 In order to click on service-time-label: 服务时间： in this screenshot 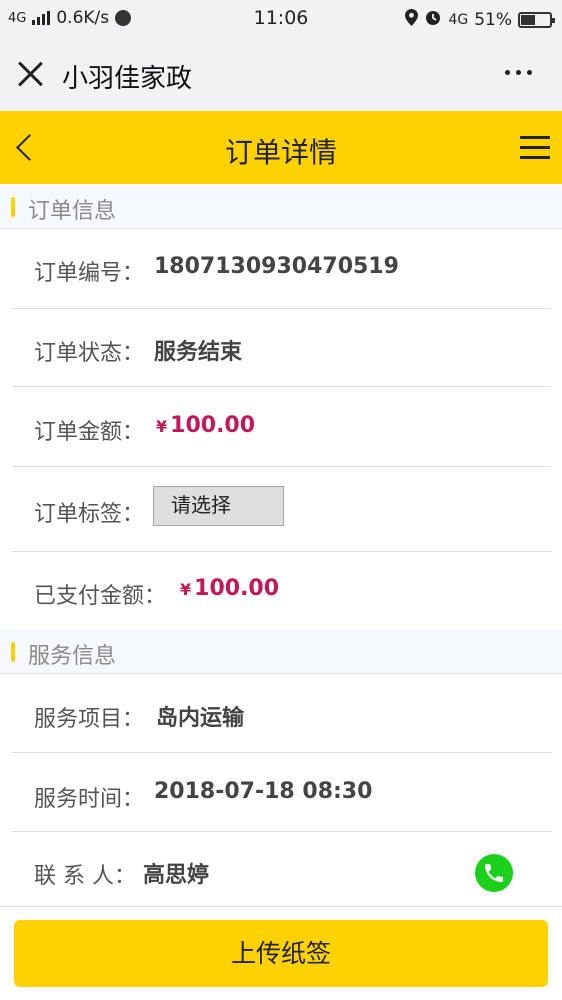, I will do `click(89, 799)`.